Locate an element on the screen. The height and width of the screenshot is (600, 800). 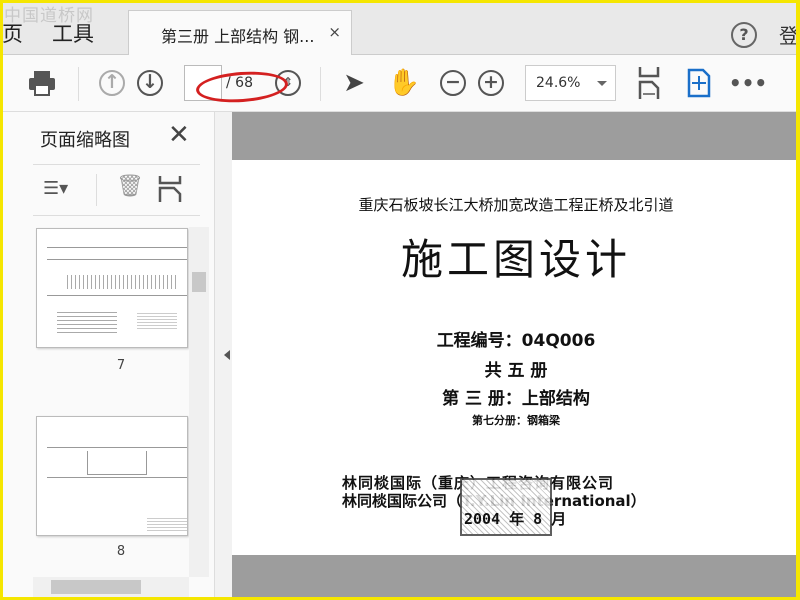
toolbar: ↑ ↓ / 68 ⇕ ➤ ✋ − + 24.6% ••• is located at coordinates (400, 83).